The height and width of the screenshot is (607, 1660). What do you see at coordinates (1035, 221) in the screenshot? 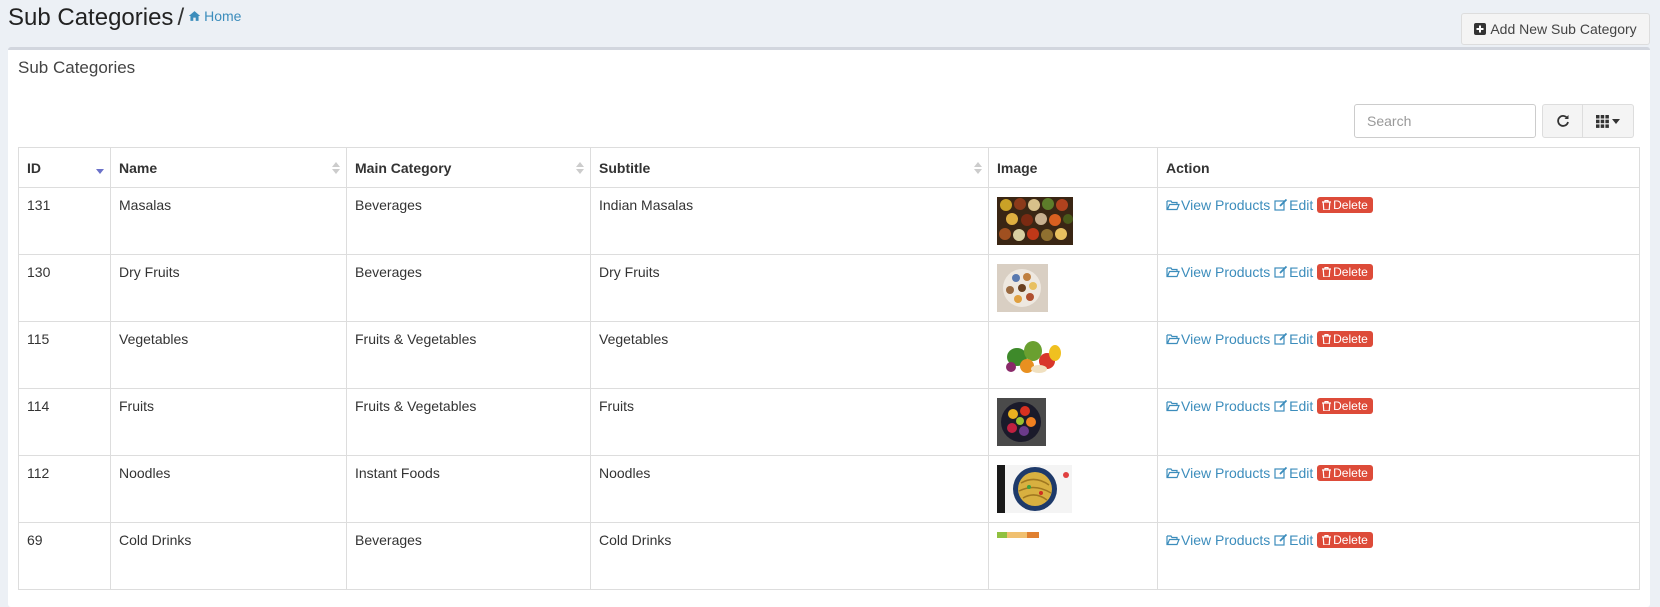
I see `spices-thumbnail` at bounding box center [1035, 221].